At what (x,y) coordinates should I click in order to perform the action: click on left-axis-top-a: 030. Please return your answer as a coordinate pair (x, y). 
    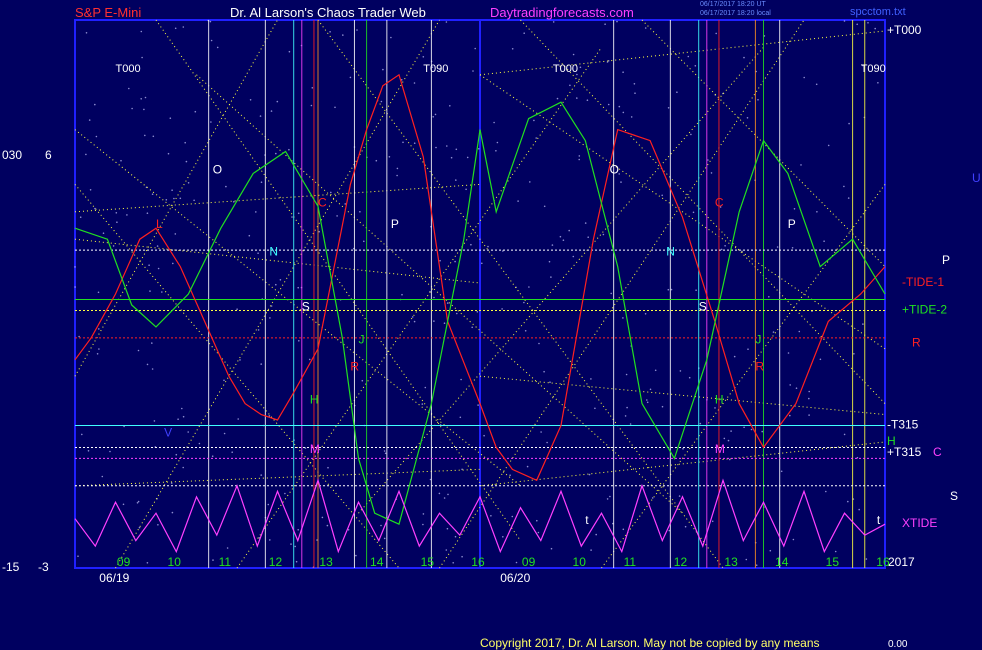
    Looking at the image, I should click on (12, 155).